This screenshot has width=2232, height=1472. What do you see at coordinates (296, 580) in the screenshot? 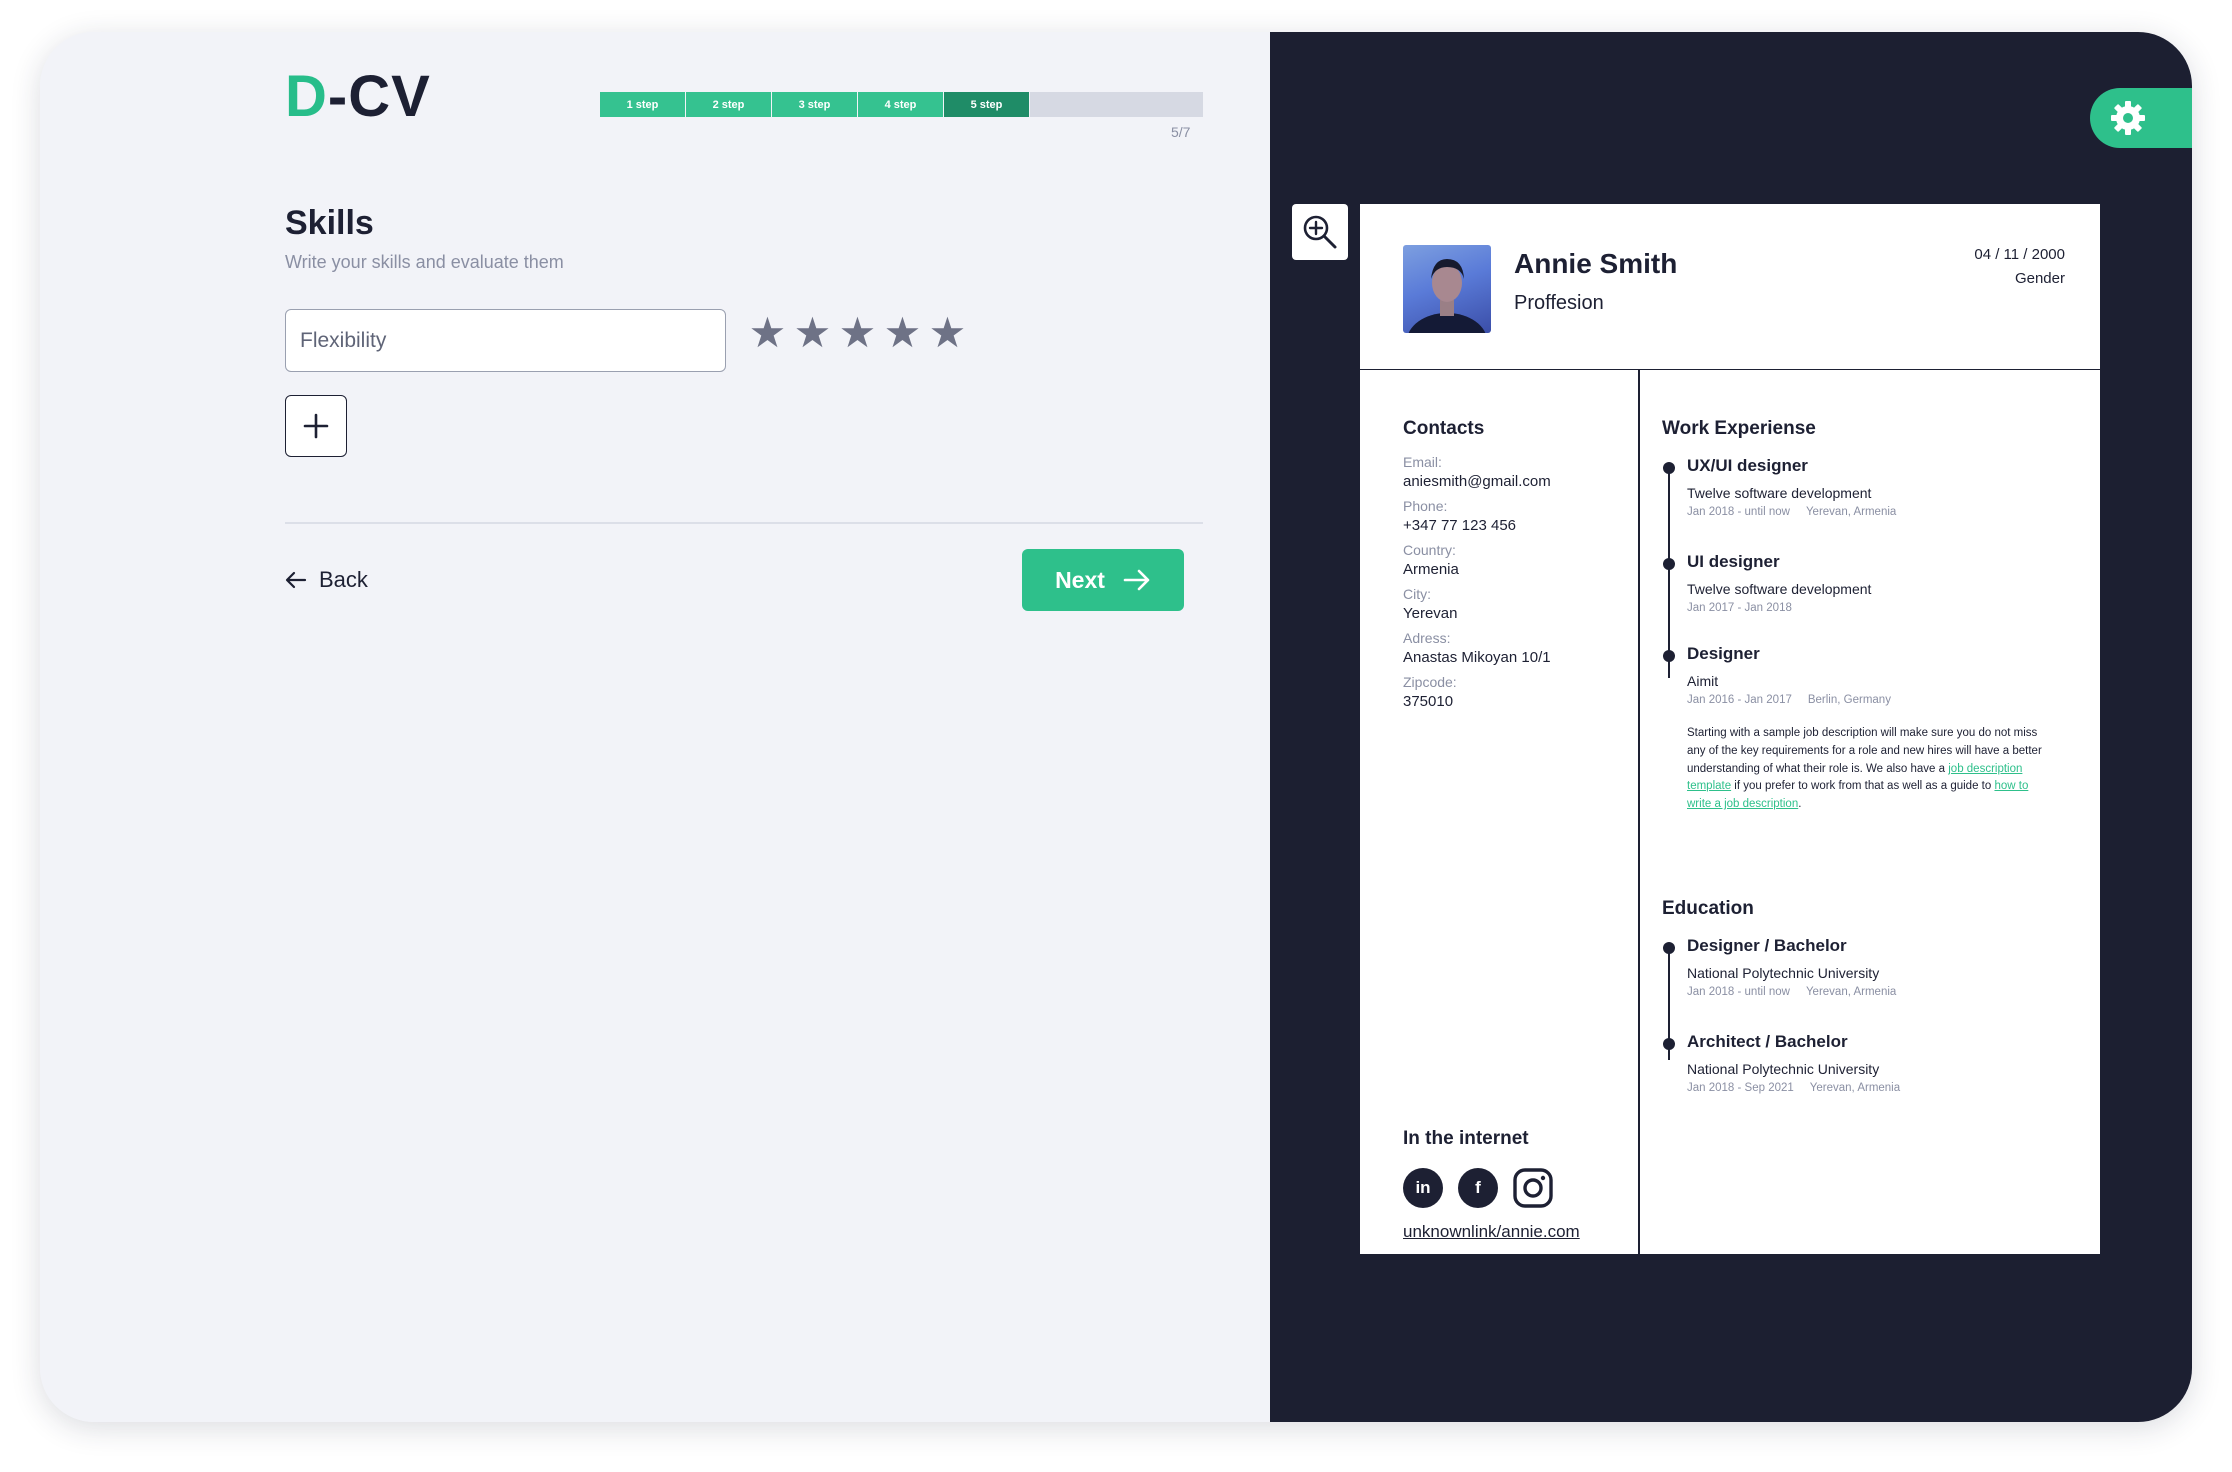
I see `arrow-left-icon` at bounding box center [296, 580].